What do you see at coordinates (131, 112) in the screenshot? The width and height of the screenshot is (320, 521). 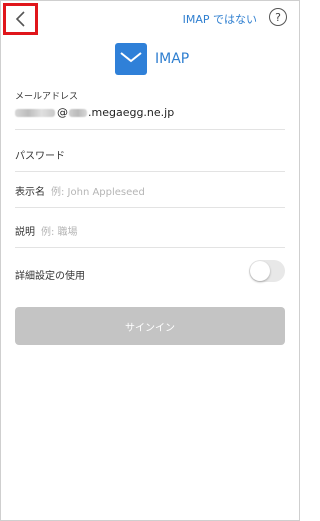 I see `email-domain: .megaegg.ne.jp` at bounding box center [131, 112].